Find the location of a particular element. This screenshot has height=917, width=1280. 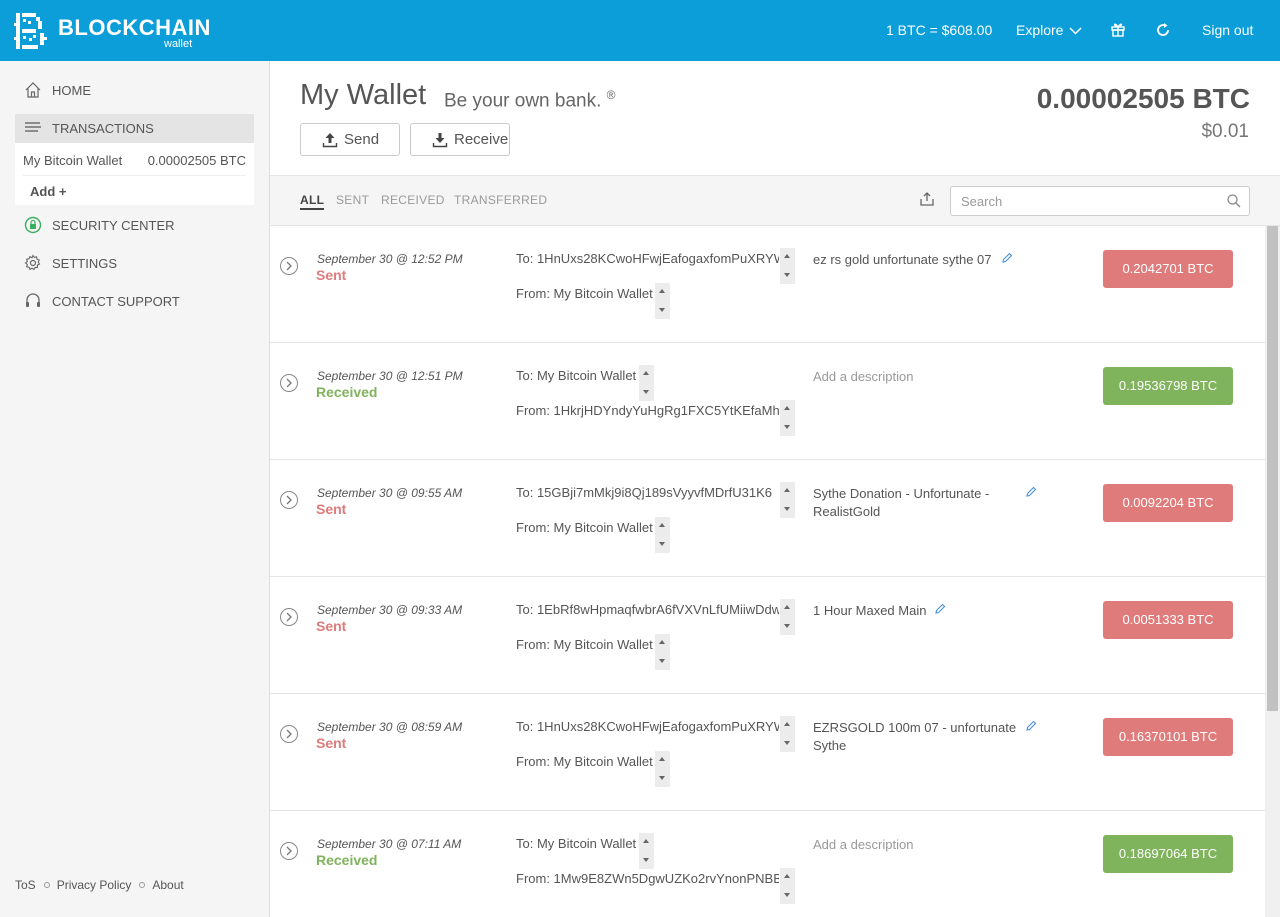

to-address: To: 15GBji7mMkj9i8Qj189sVyyvfMDrfU31K6 is located at coordinates (644, 492).